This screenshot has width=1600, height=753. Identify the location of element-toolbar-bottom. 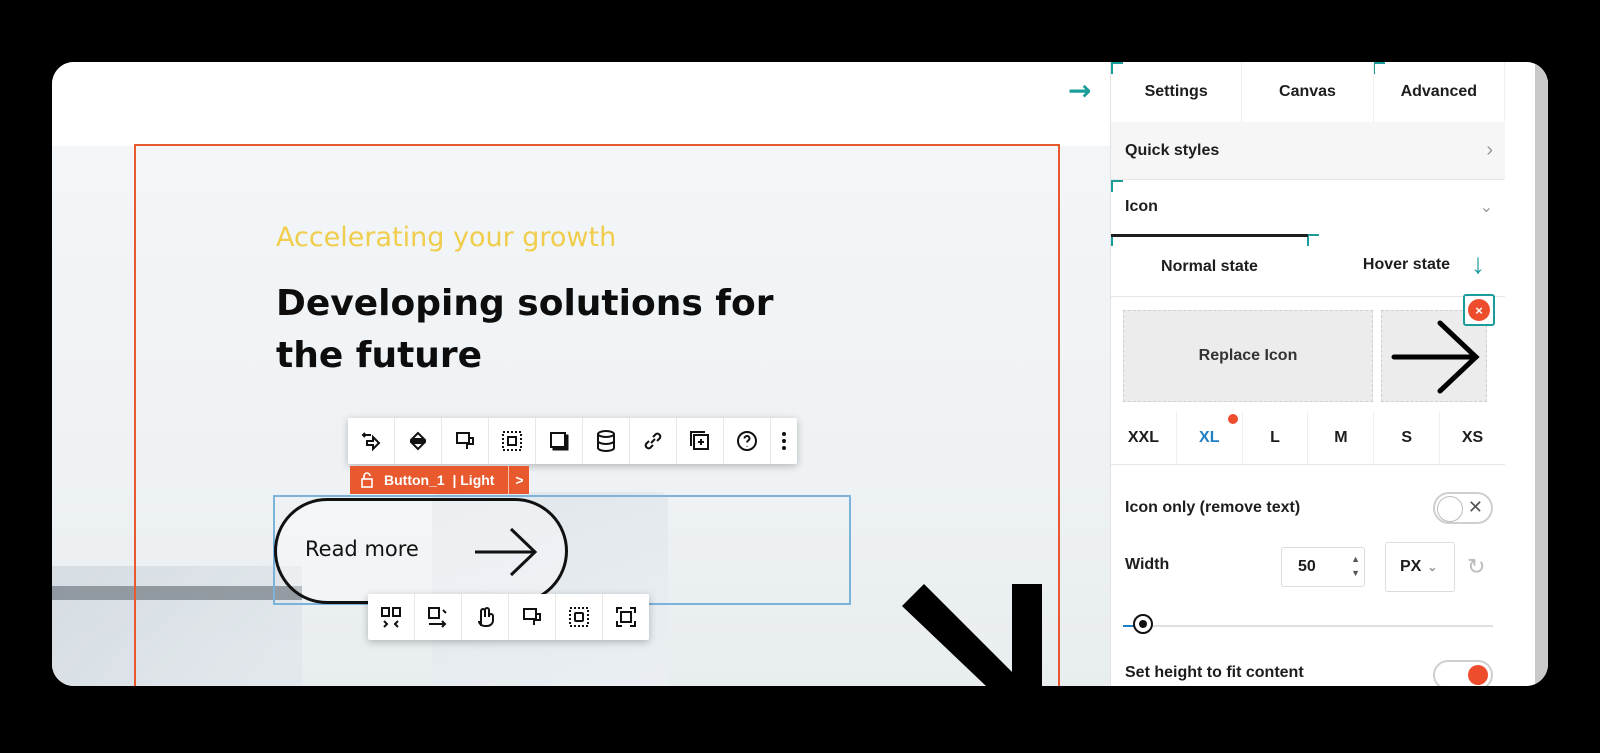
(508, 617).